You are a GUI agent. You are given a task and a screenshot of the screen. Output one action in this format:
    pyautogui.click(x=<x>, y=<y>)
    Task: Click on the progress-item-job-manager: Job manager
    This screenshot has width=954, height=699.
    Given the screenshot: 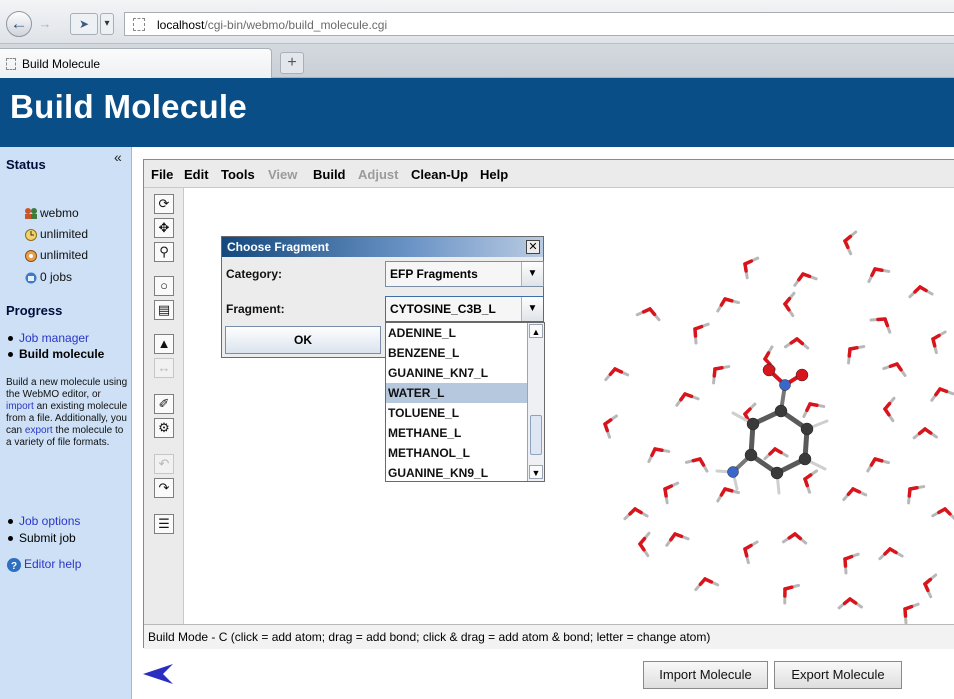 What is the action you would take?
    pyautogui.click(x=48, y=338)
    